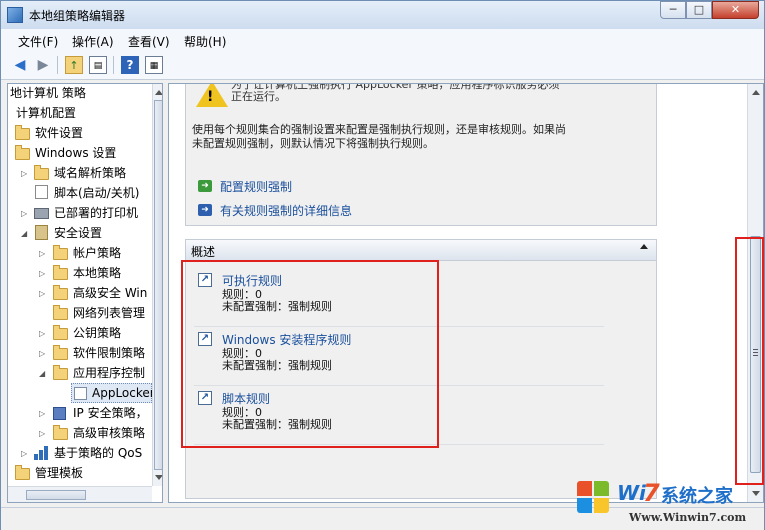 The image size is (765, 530). What do you see at coordinates (379, 129) in the screenshot?
I see `description-line1: 使用每个规则集合的强制设置来配置是强制执行规则，还是审核规则。如果尚` at bounding box center [379, 129].